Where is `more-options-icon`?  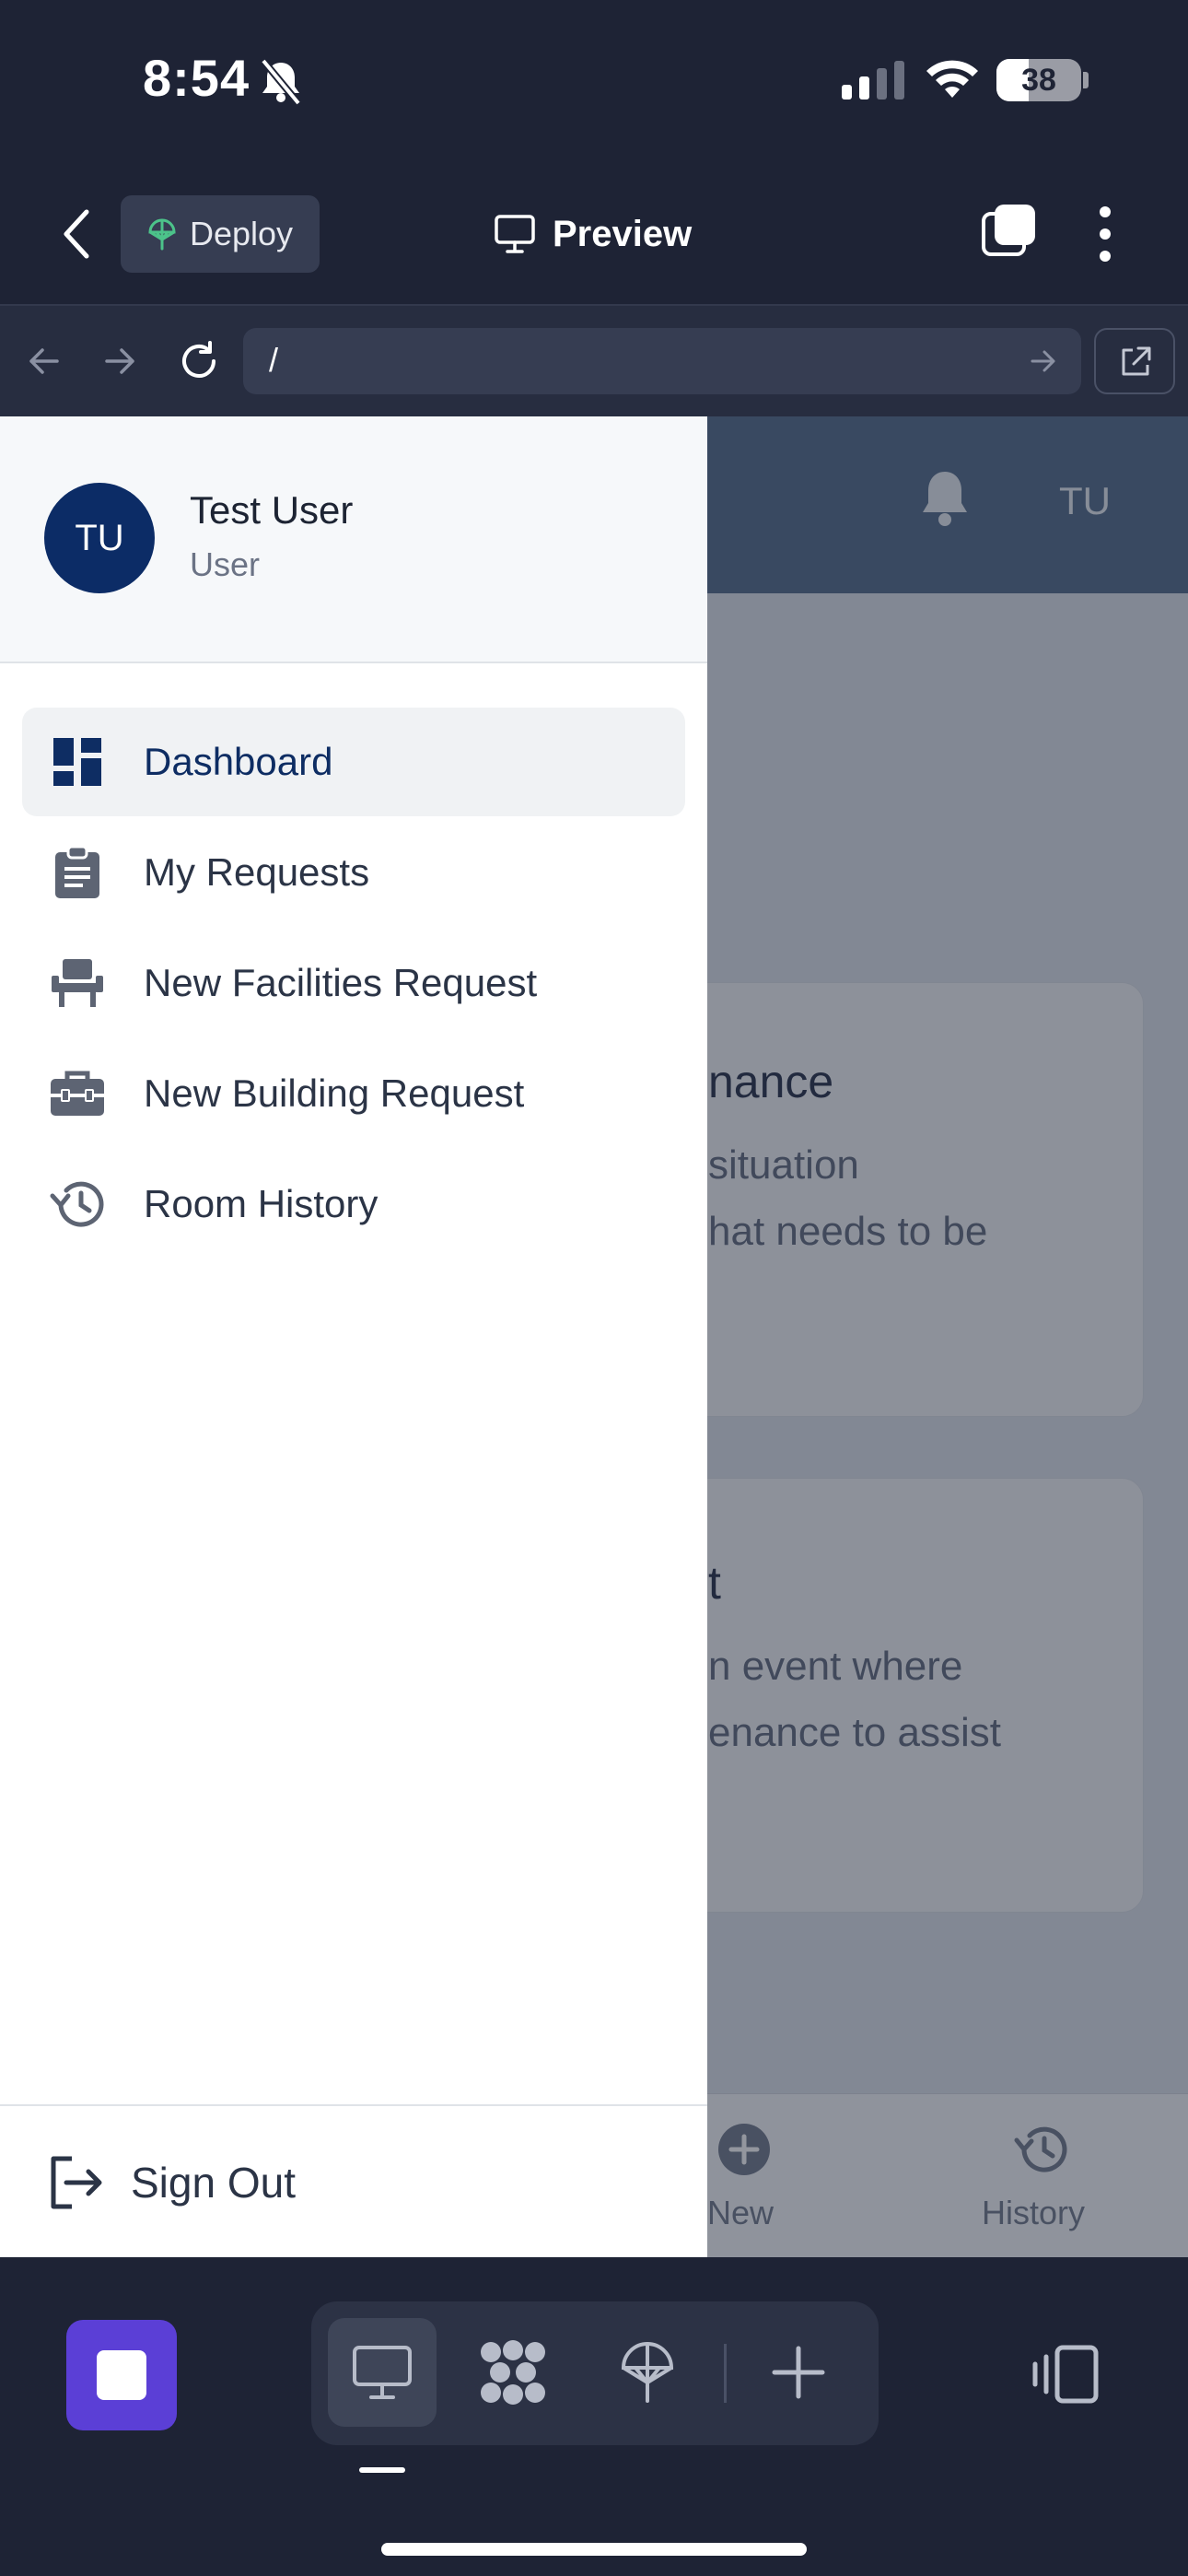
more-options-icon is located at coordinates (1105, 234).